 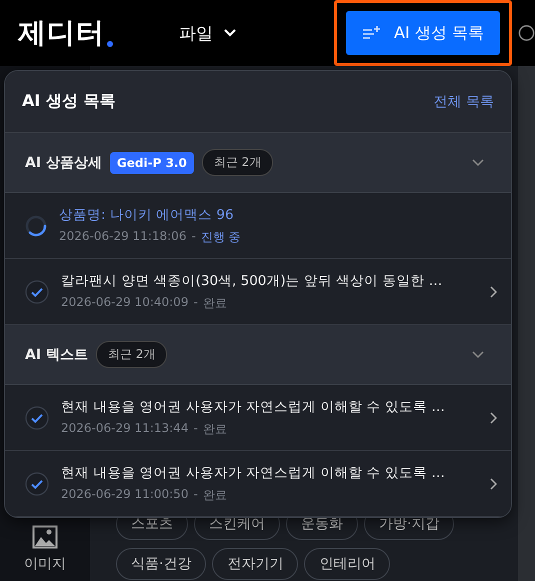 What do you see at coordinates (152, 163) in the screenshot?
I see `model-badge: Gedi-P 3.0` at bounding box center [152, 163].